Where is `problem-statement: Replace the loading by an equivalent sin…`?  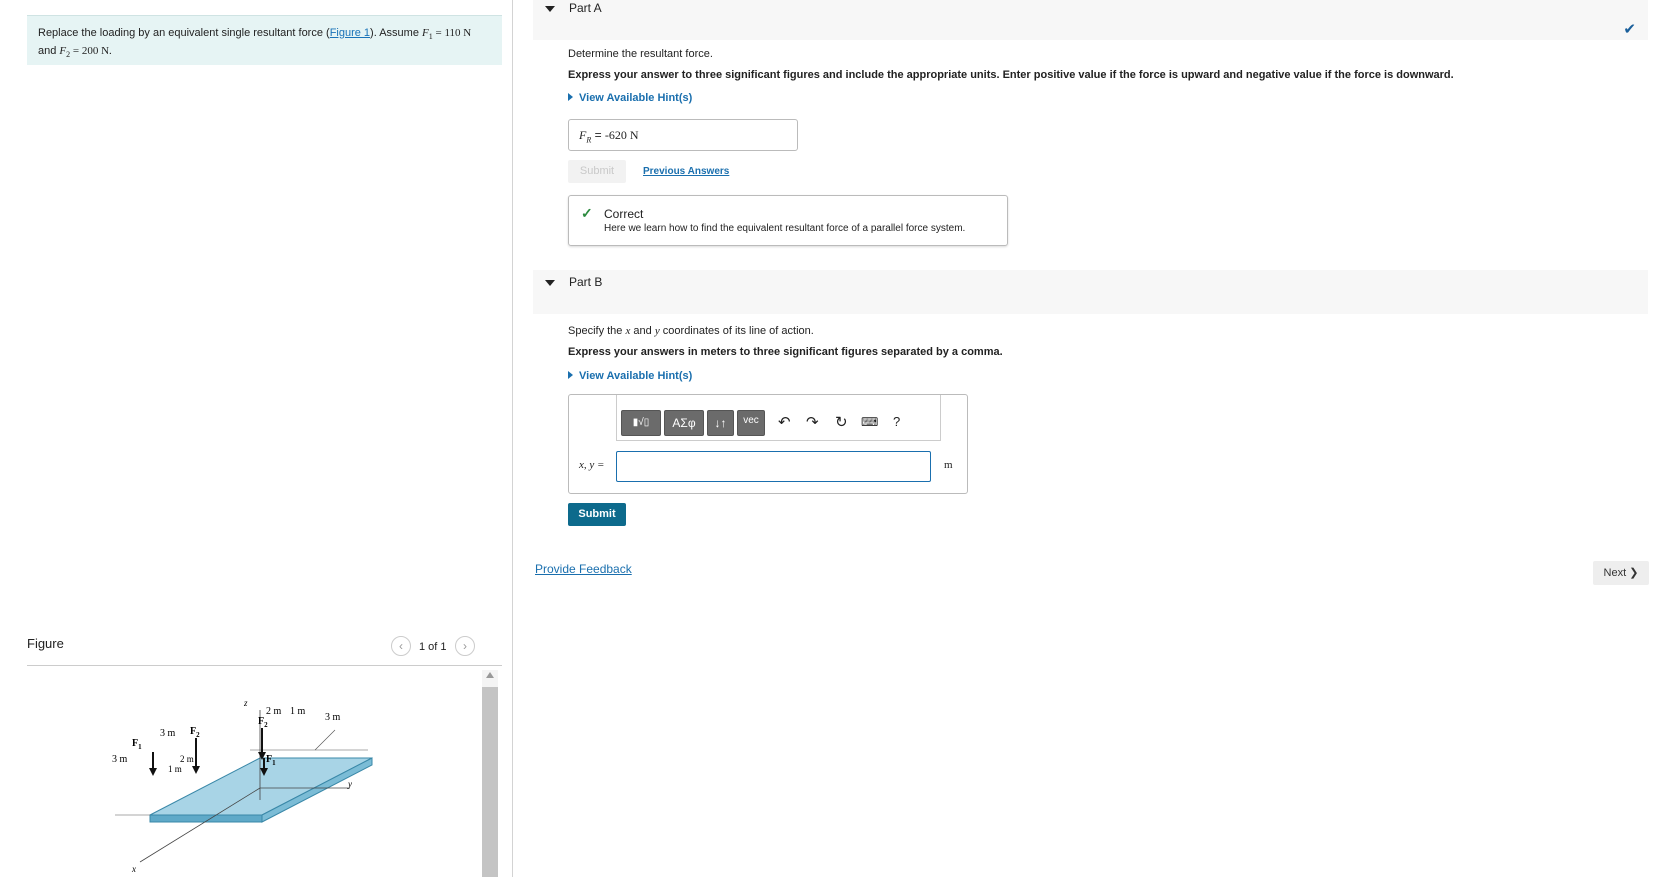 problem-statement: Replace the loading by an equivalent sin… is located at coordinates (264, 40).